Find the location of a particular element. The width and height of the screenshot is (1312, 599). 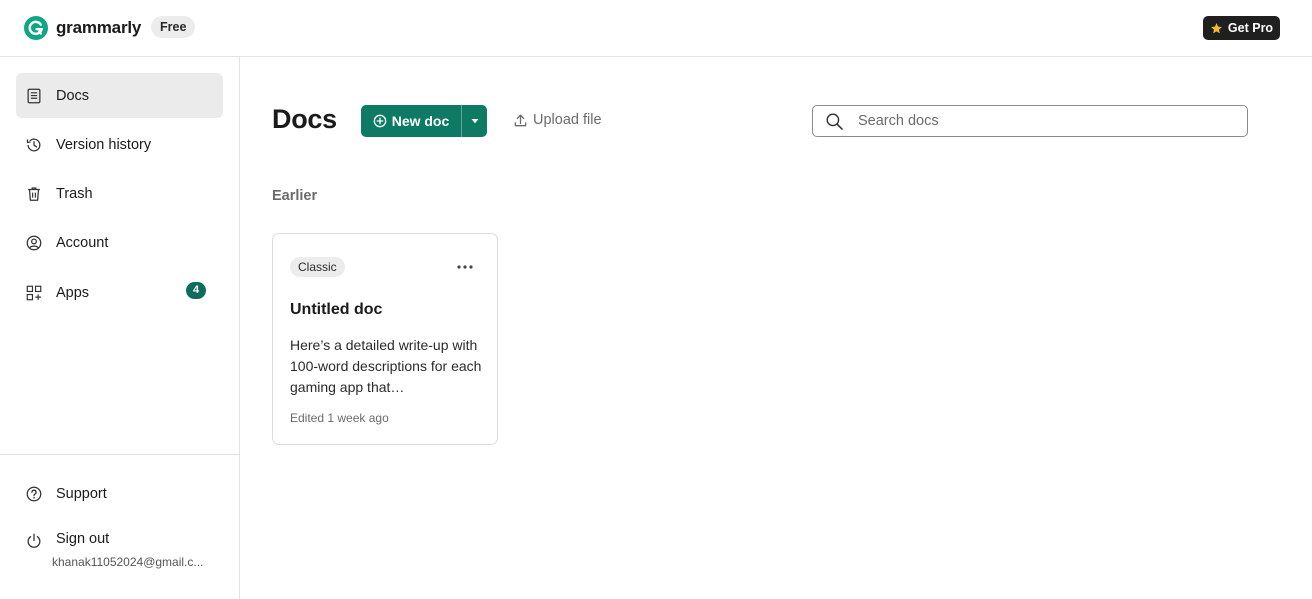

sidebar-item-version-history: Version history is located at coordinates (119, 144).